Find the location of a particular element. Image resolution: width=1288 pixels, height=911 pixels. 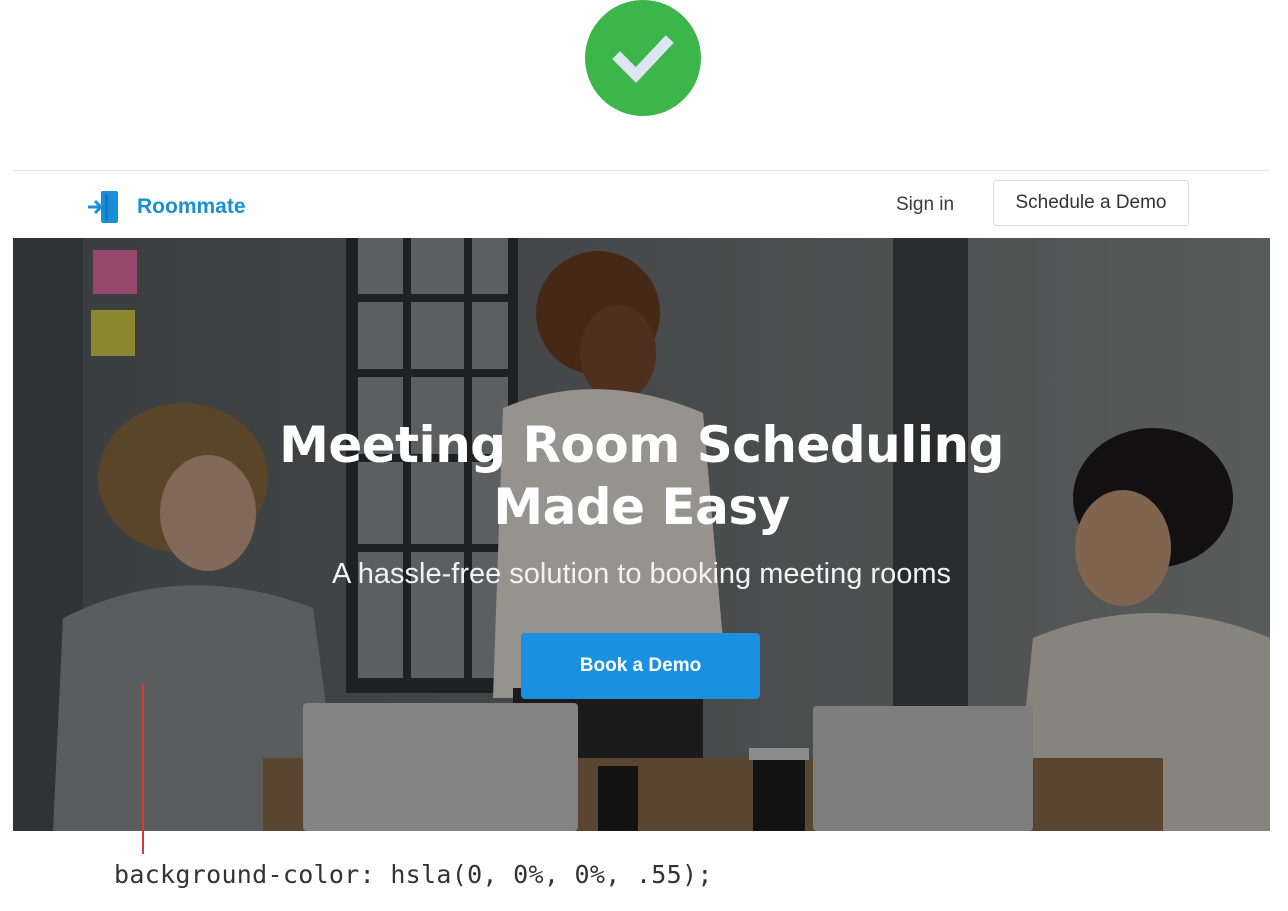

brand-logo: Roommate is located at coordinates (166, 207).